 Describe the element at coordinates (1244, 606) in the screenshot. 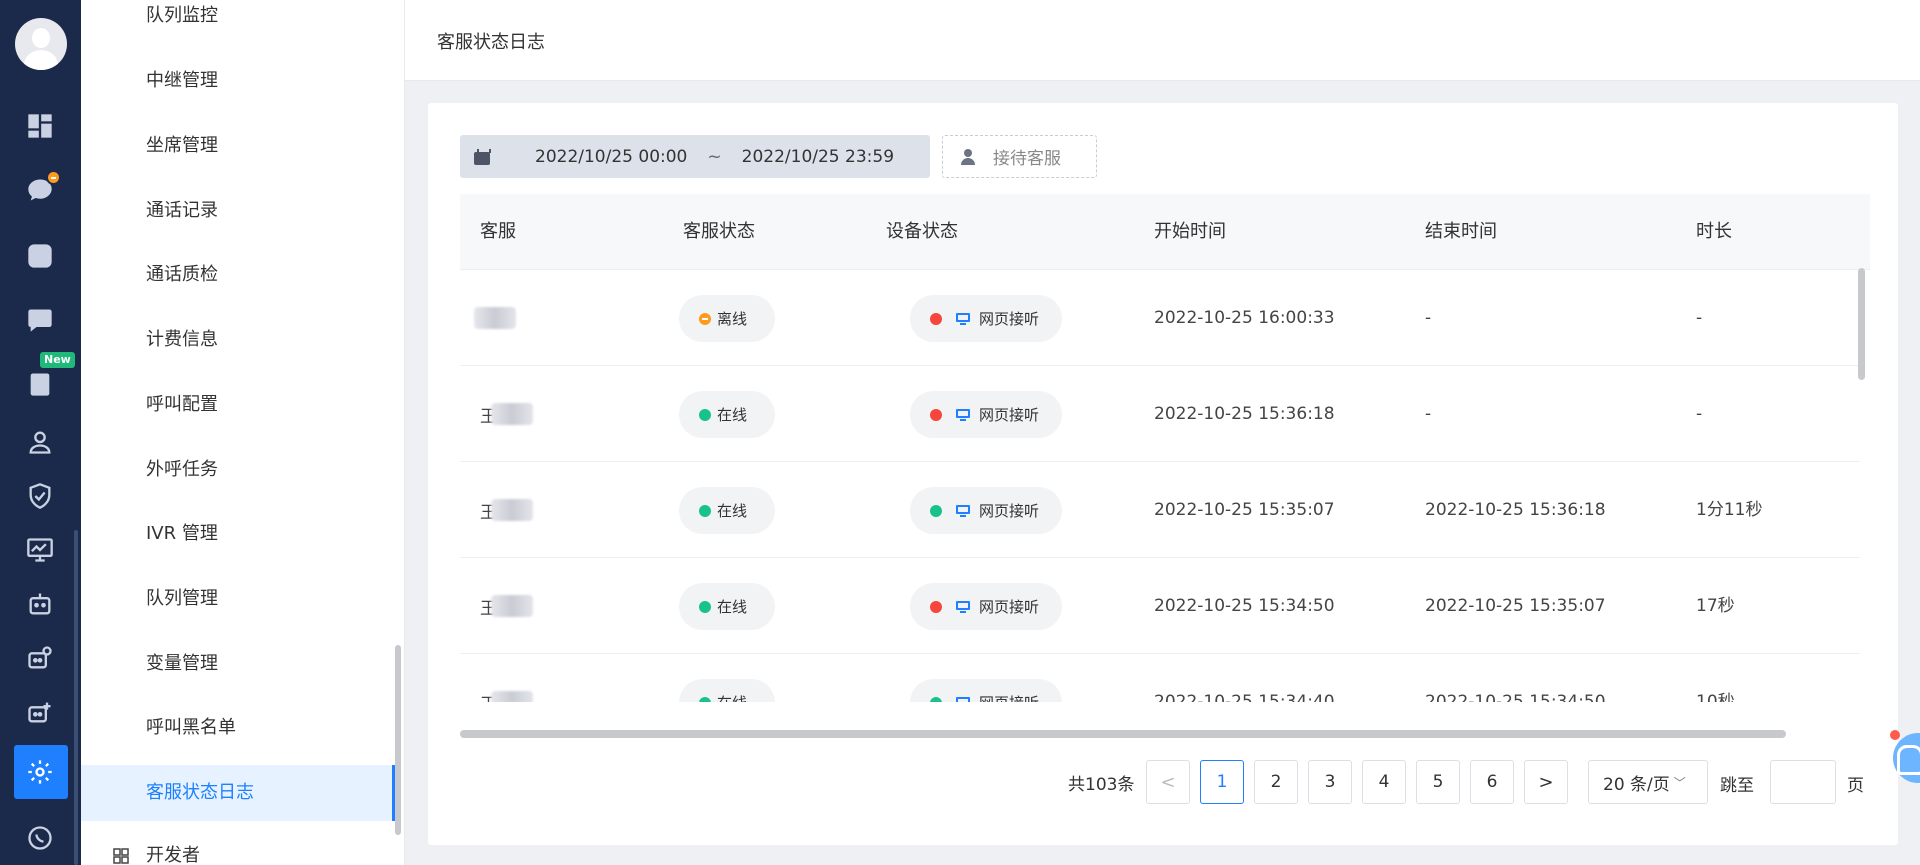

I see `start-time: 2022-10-25 15:34:50` at that location.